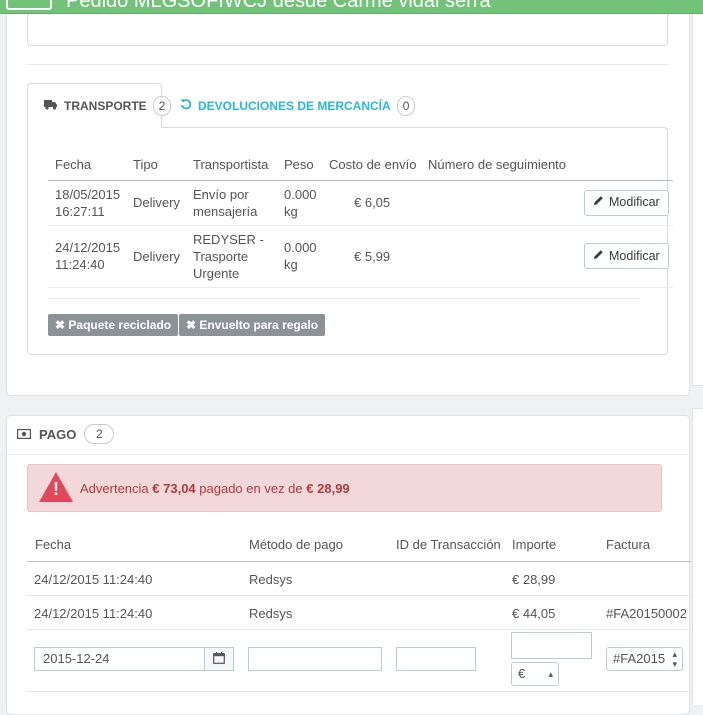  Describe the element at coordinates (299, 165) in the screenshot. I see `column-header: Peso` at that location.